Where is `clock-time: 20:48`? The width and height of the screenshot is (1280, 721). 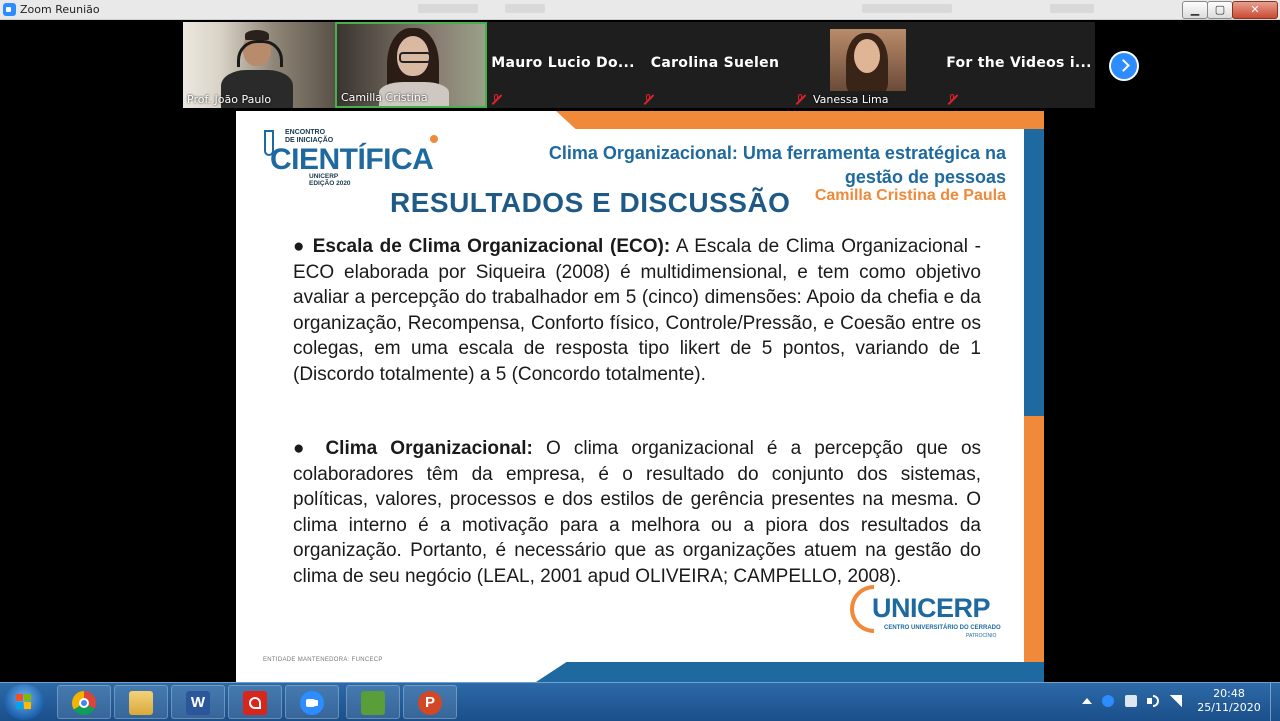 clock-time: 20:48 is located at coordinates (1229, 693).